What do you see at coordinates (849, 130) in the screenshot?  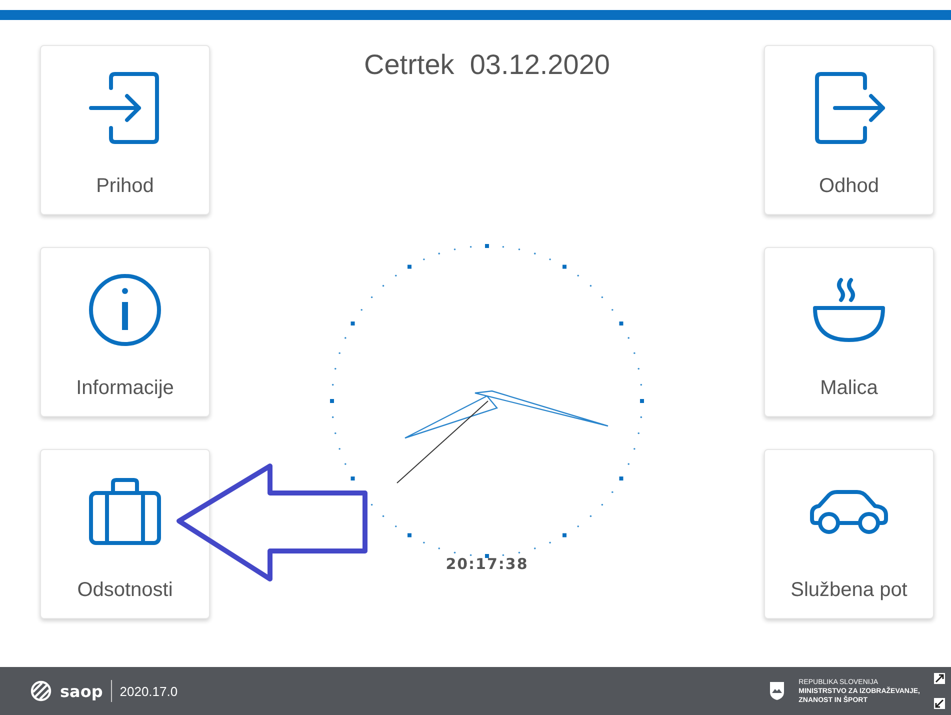 I see `action-tile: Odhod` at bounding box center [849, 130].